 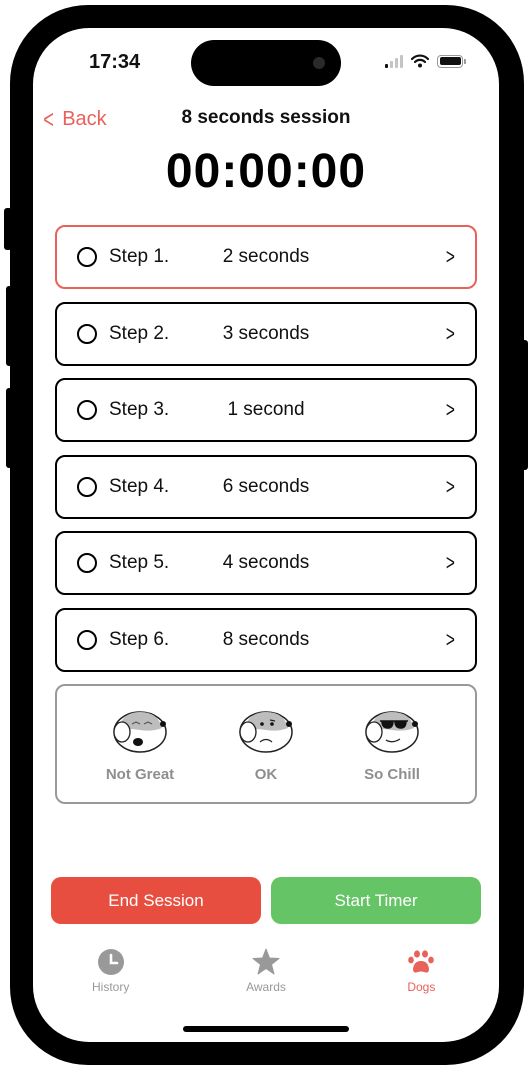 What do you see at coordinates (10, 326) in the screenshot?
I see `volume-up-button` at bounding box center [10, 326].